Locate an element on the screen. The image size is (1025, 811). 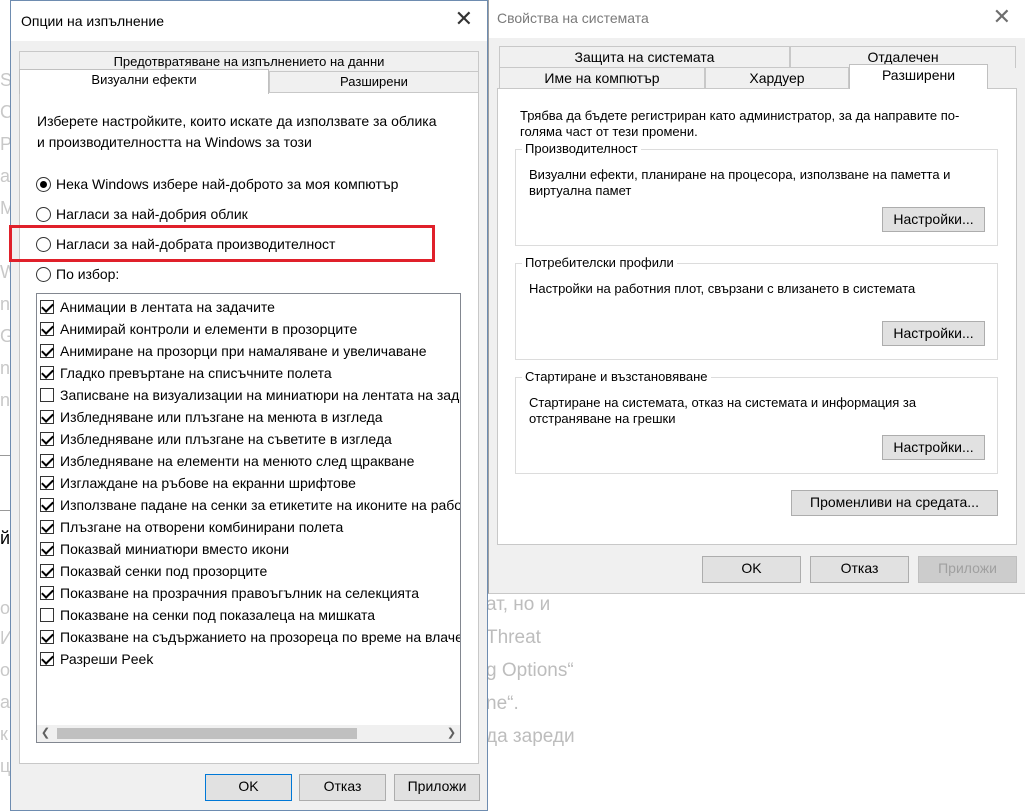
group-title: Производителност is located at coordinates (581, 148).